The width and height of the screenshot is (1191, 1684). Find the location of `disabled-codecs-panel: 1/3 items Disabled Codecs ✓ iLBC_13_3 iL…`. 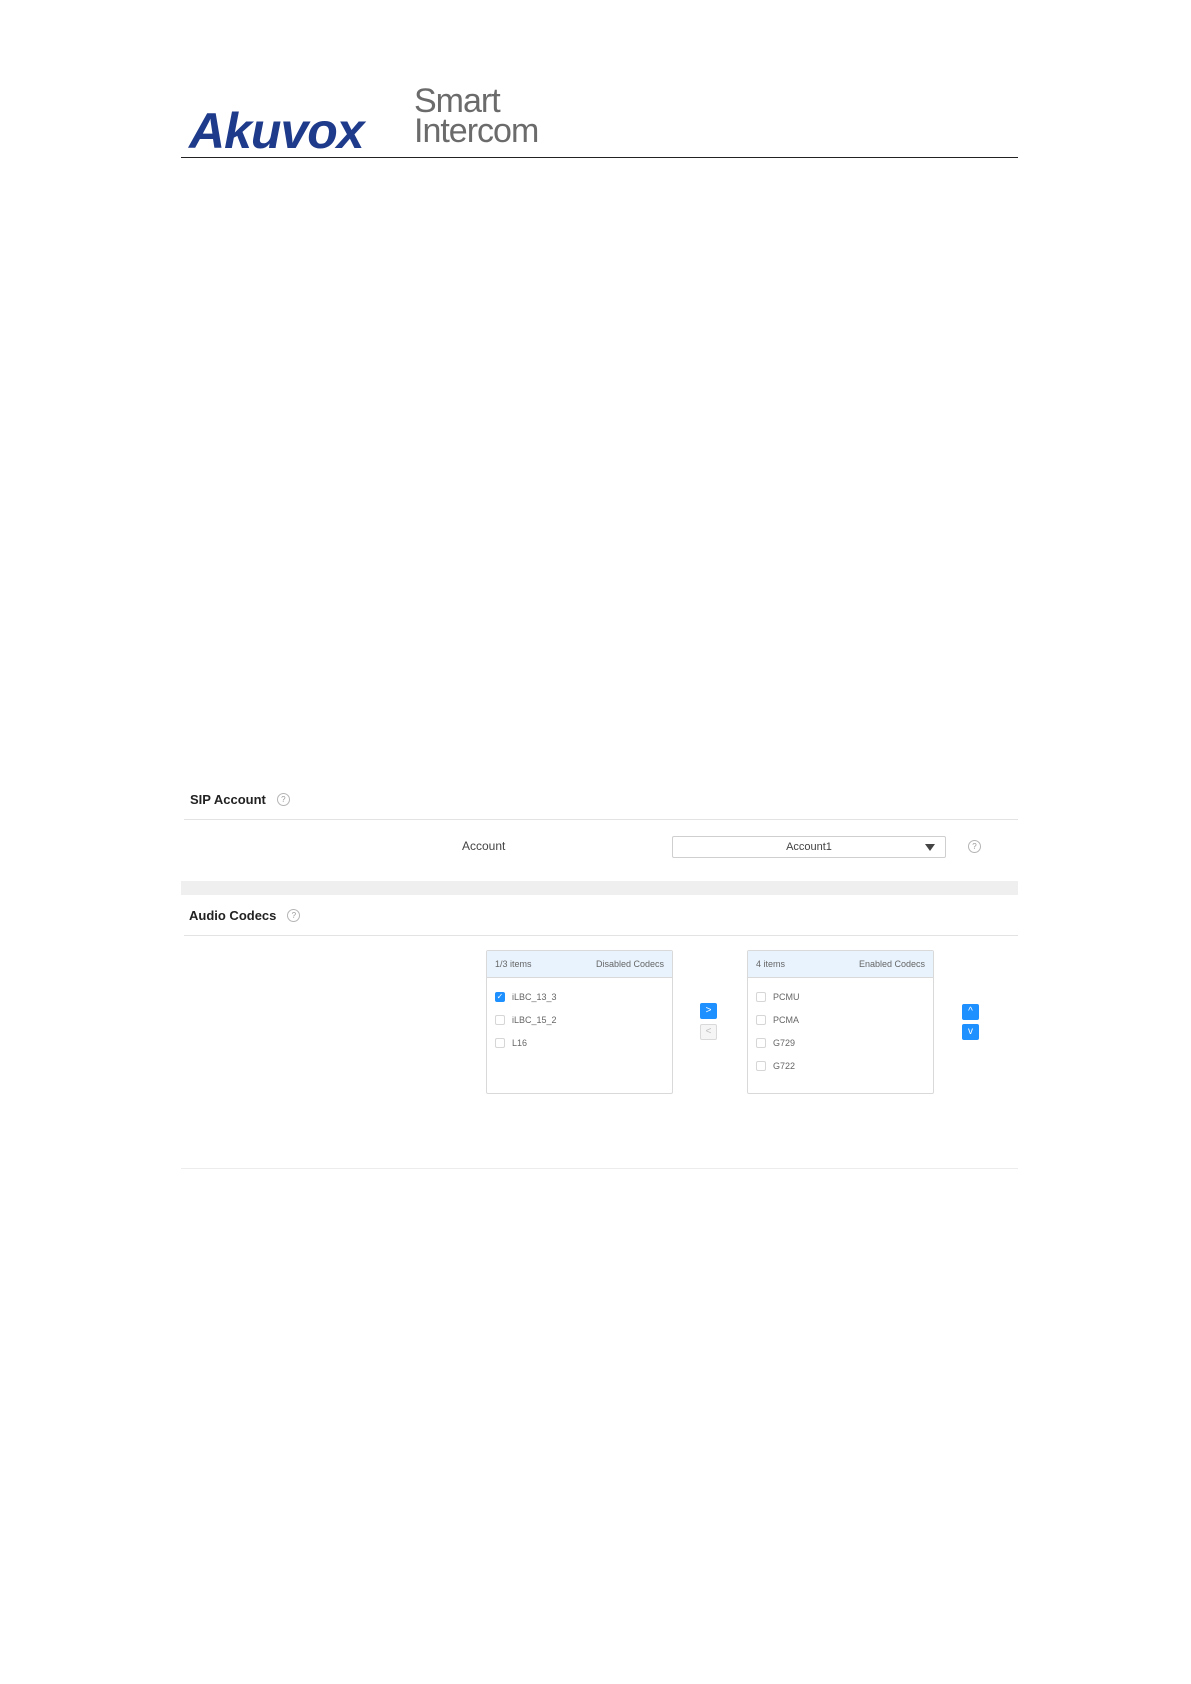

disabled-codecs-panel: 1/3 items Disabled Codecs ✓ iLBC_13_3 iL… is located at coordinates (579, 1022).